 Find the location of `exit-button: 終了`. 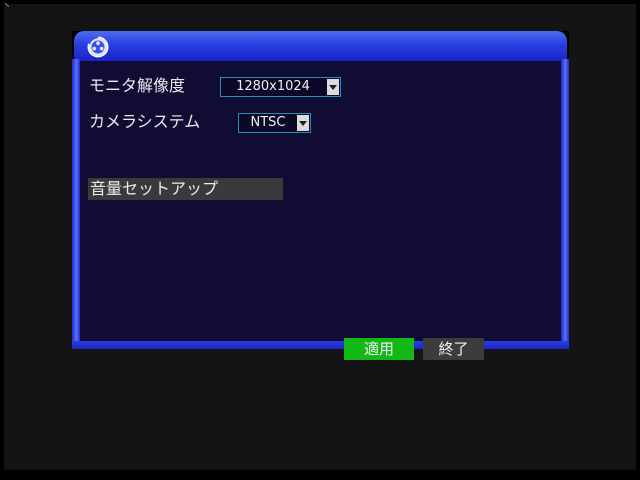

exit-button: 終了 is located at coordinates (453, 349).